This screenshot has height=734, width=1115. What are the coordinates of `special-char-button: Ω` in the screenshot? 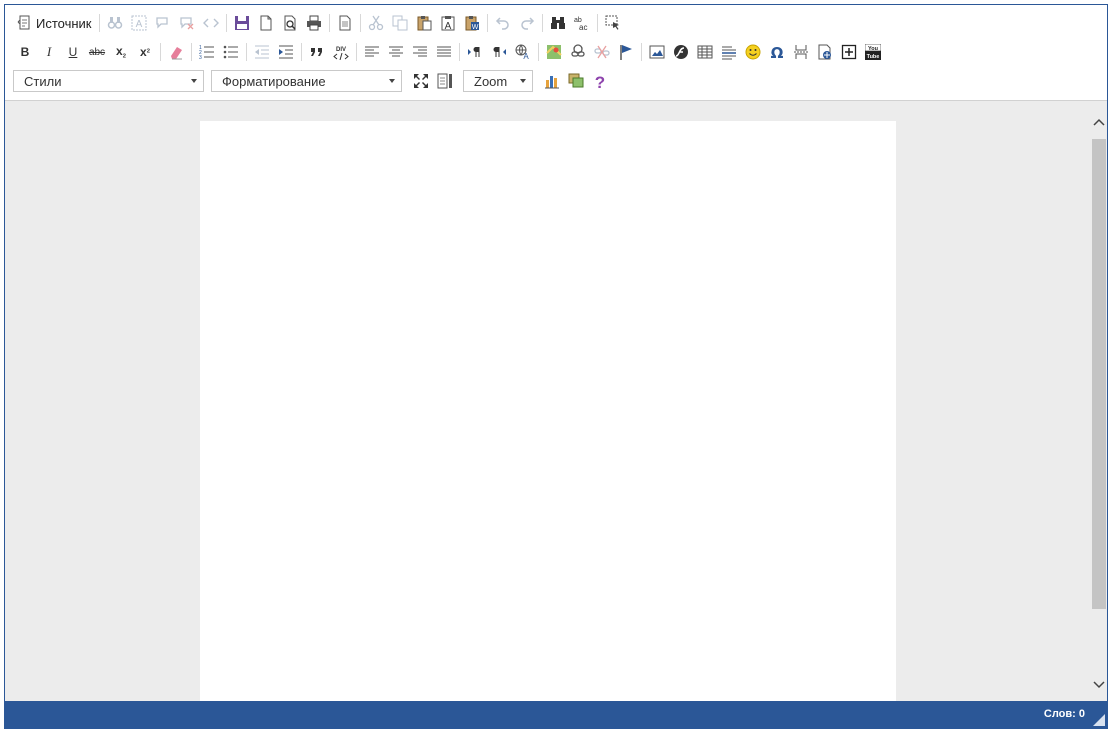 It's located at (777, 52).